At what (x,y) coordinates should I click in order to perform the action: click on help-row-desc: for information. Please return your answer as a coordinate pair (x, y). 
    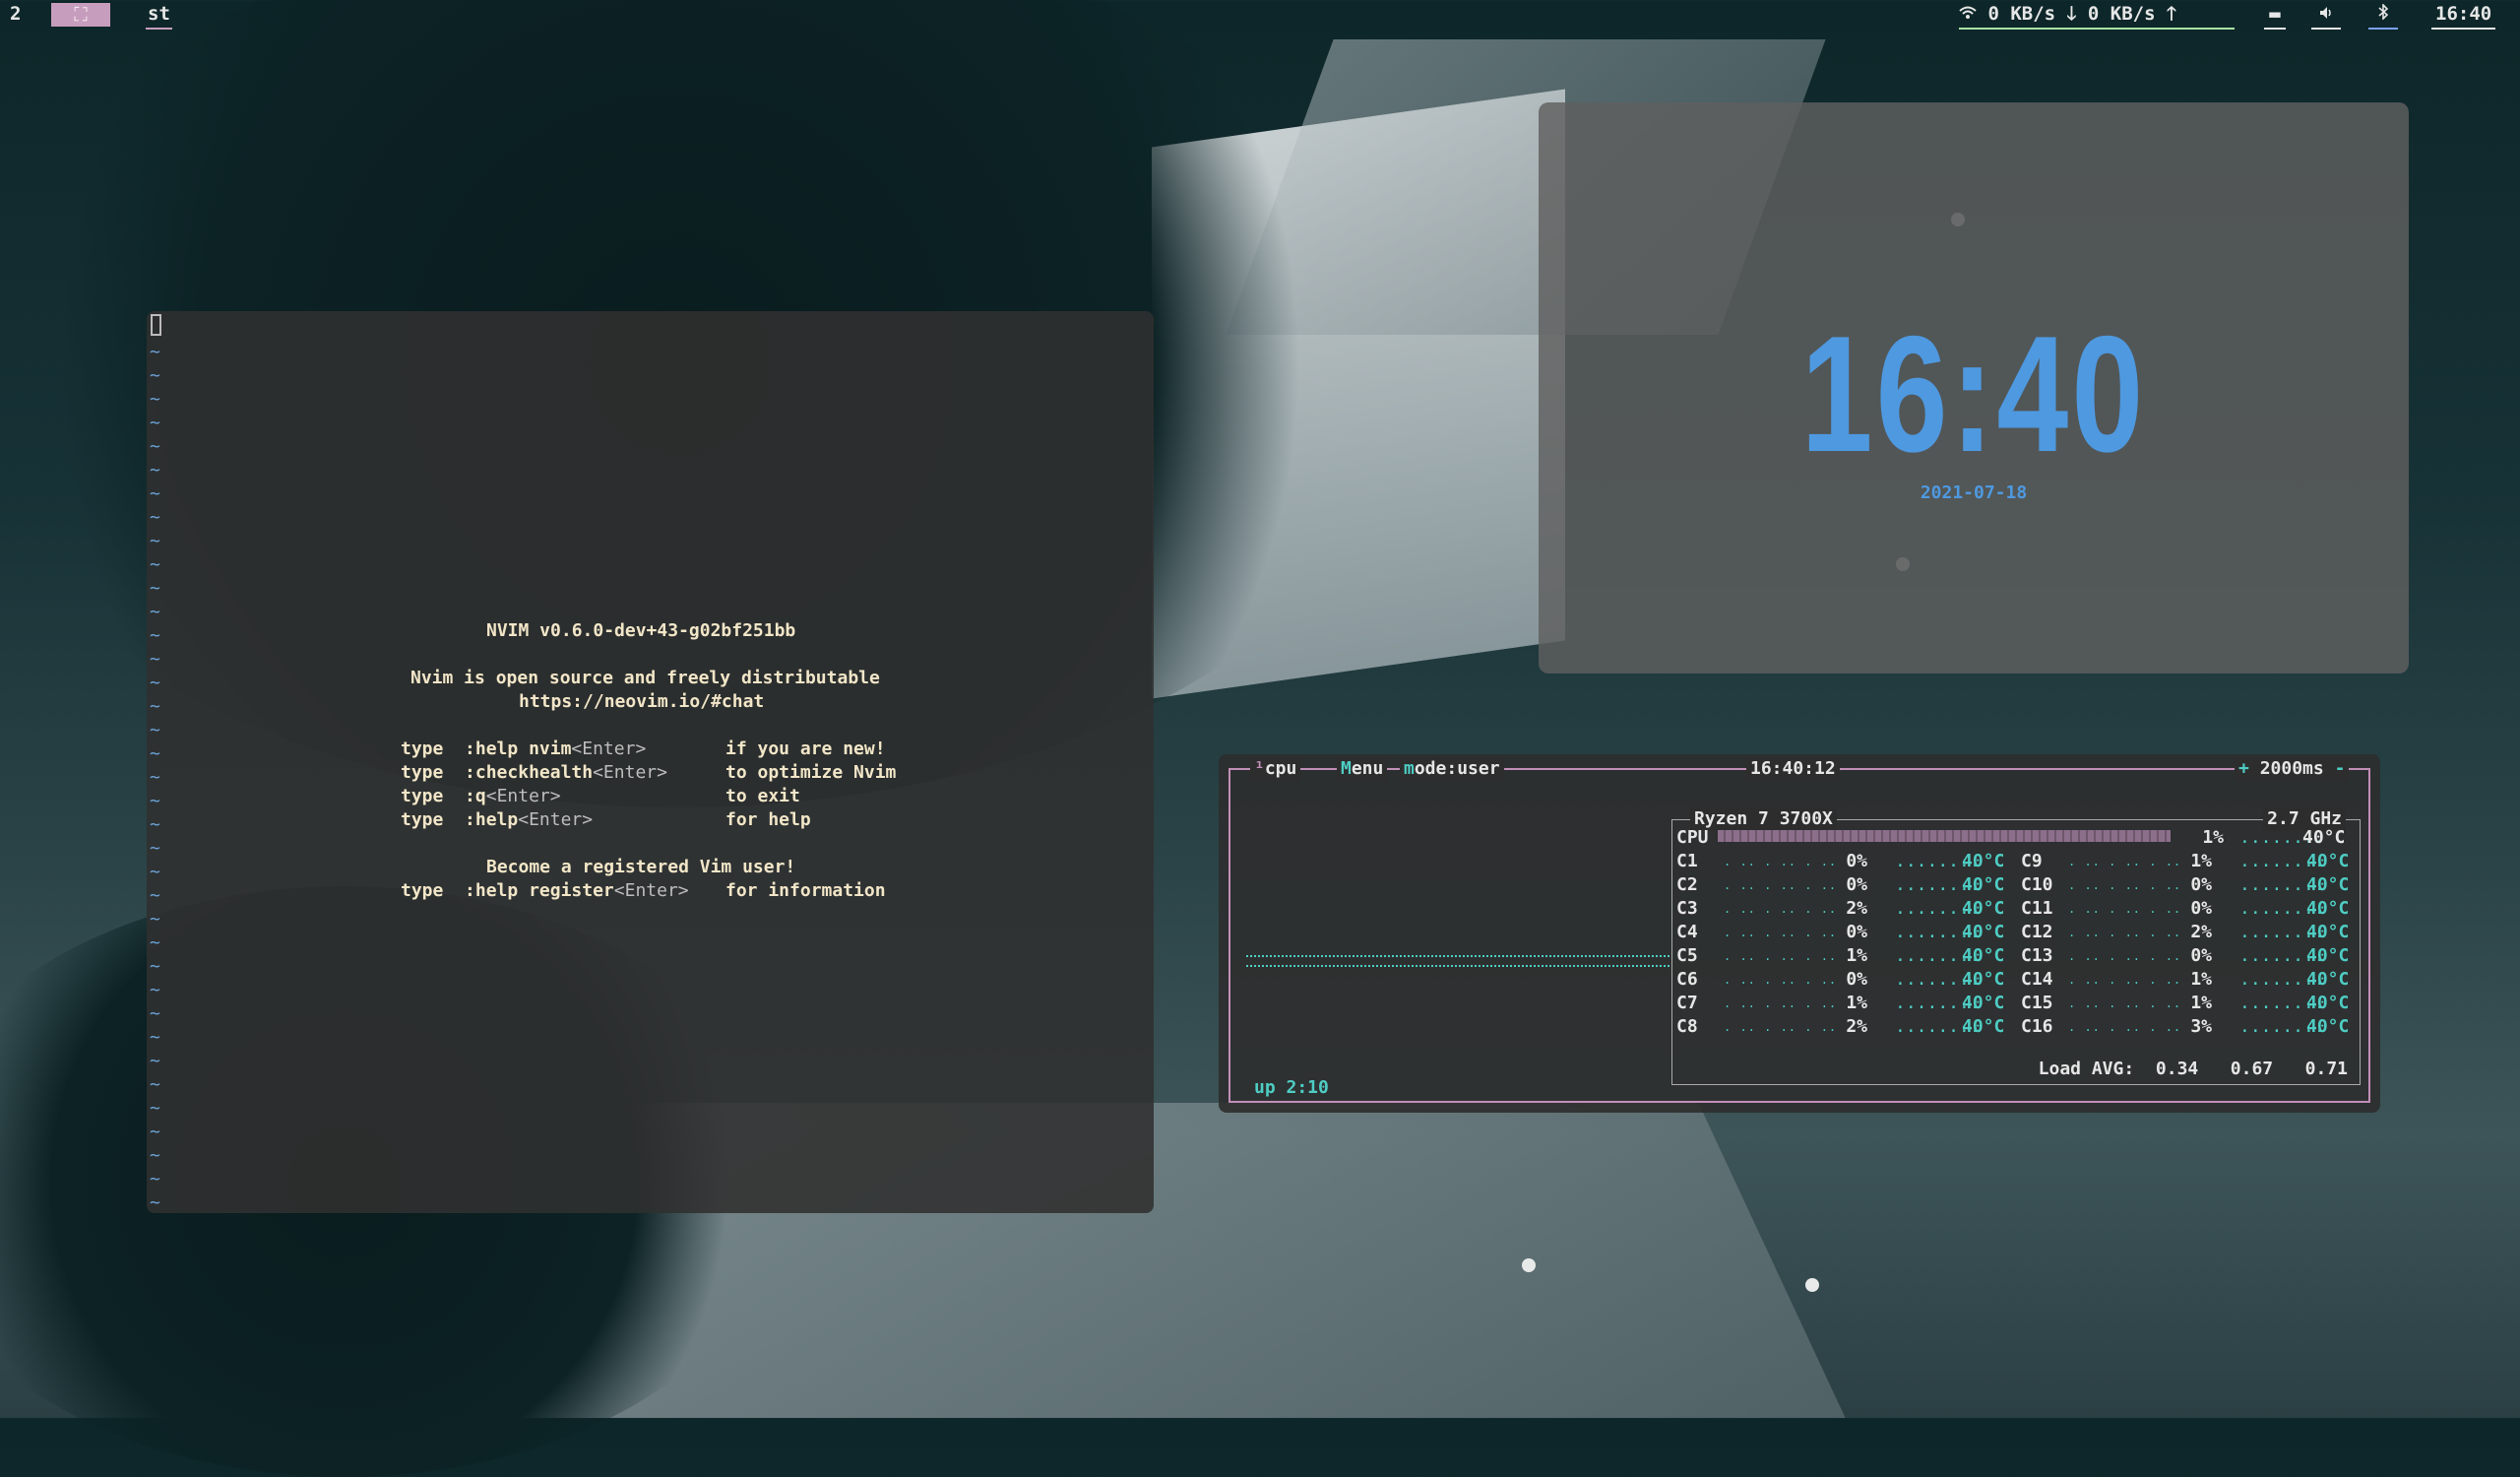
    Looking at the image, I should click on (805, 891).